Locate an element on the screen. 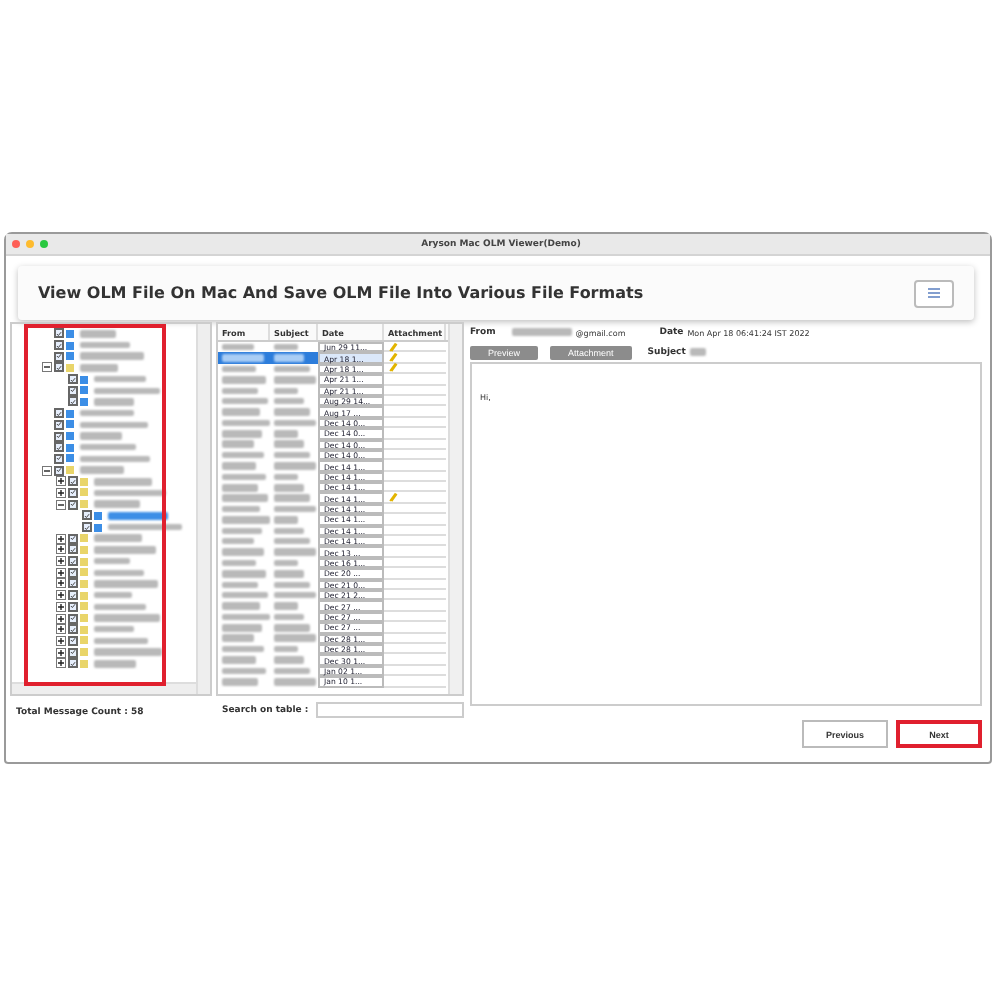  menu-button is located at coordinates (934, 293).